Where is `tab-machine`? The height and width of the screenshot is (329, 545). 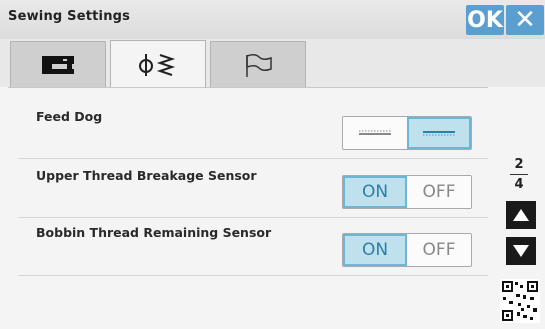
tab-machine is located at coordinates (58, 64).